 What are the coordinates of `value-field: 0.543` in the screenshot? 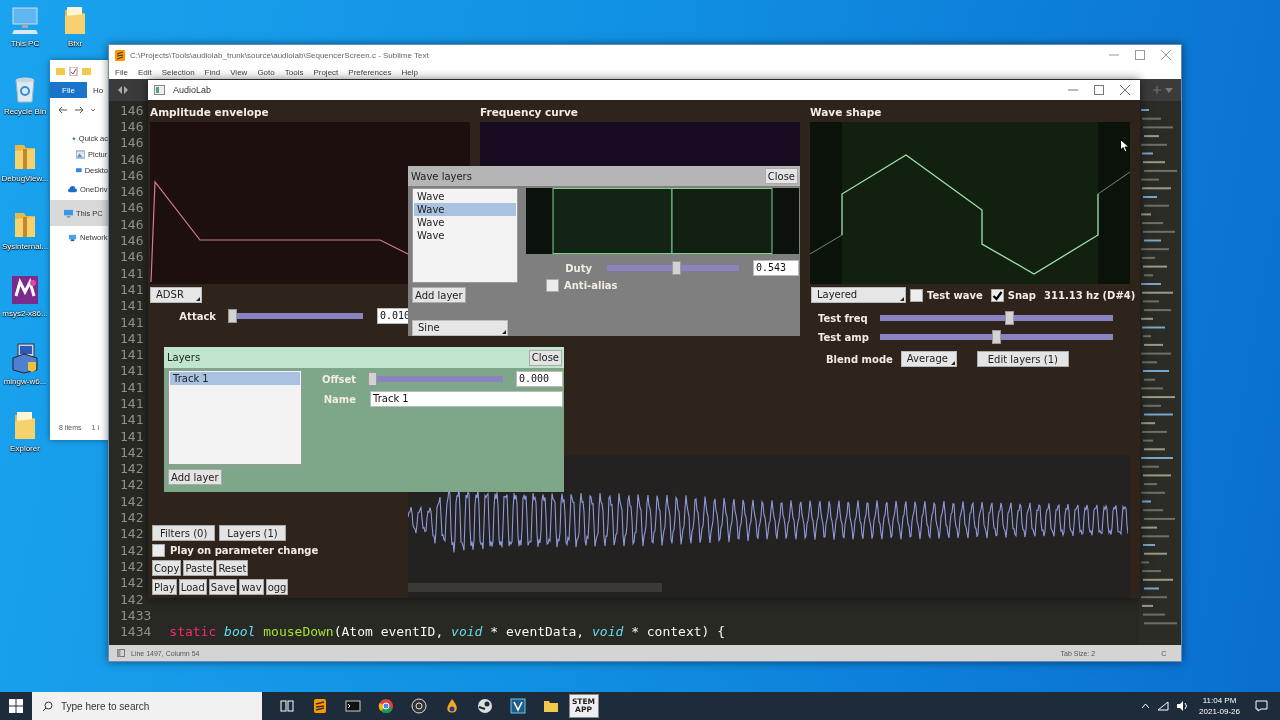 It's located at (776, 268).